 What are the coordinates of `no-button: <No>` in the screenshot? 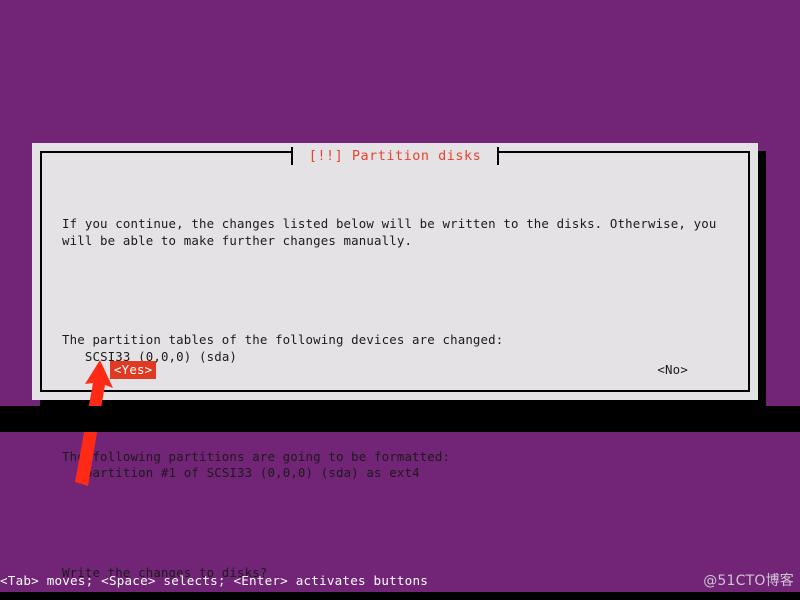 It's located at (672, 370).